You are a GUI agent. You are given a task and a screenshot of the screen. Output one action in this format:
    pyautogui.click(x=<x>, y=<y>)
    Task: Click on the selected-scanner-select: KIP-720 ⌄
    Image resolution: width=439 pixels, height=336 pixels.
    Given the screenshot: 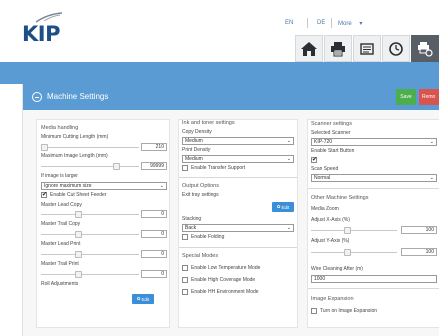 What is the action you would take?
    pyautogui.click(x=374, y=142)
    